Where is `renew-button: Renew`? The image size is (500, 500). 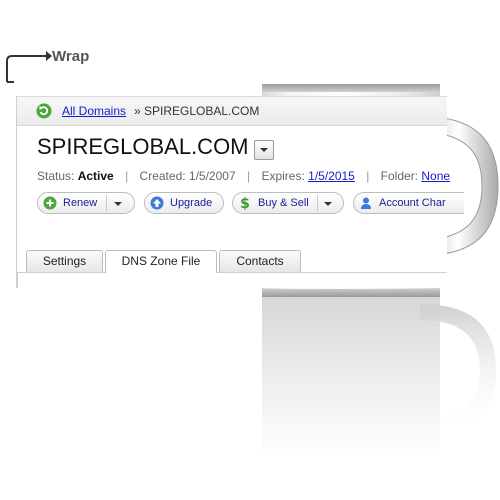 renew-button: Renew is located at coordinates (86, 203).